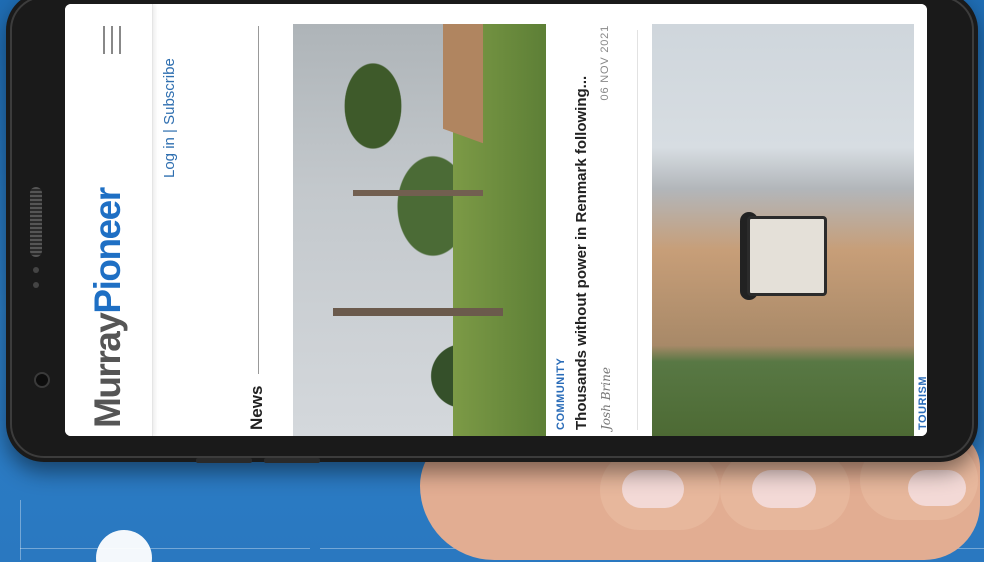 This screenshot has height=562, width=984. What do you see at coordinates (608, 227) in the screenshot?
I see `article-meta: Josh Brine 06 NOV 2021` at bounding box center [608, 227].